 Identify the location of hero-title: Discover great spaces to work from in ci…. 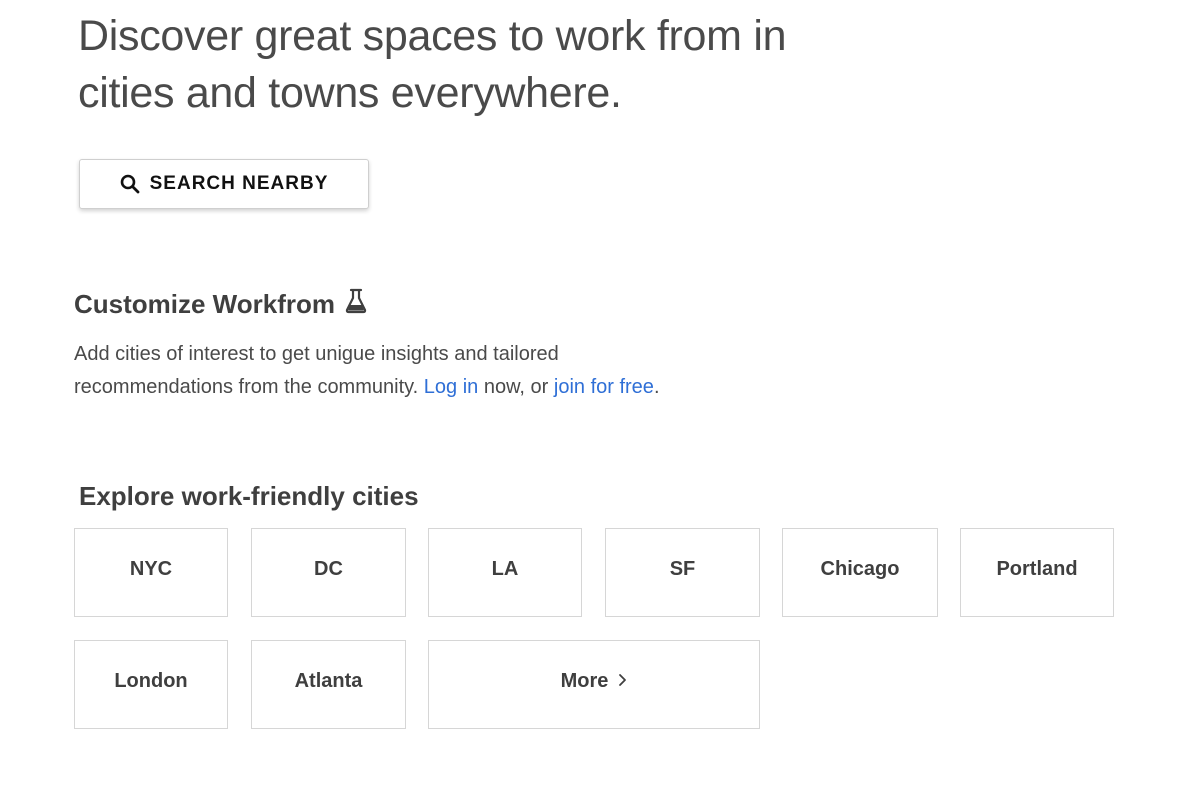
(432, 64).